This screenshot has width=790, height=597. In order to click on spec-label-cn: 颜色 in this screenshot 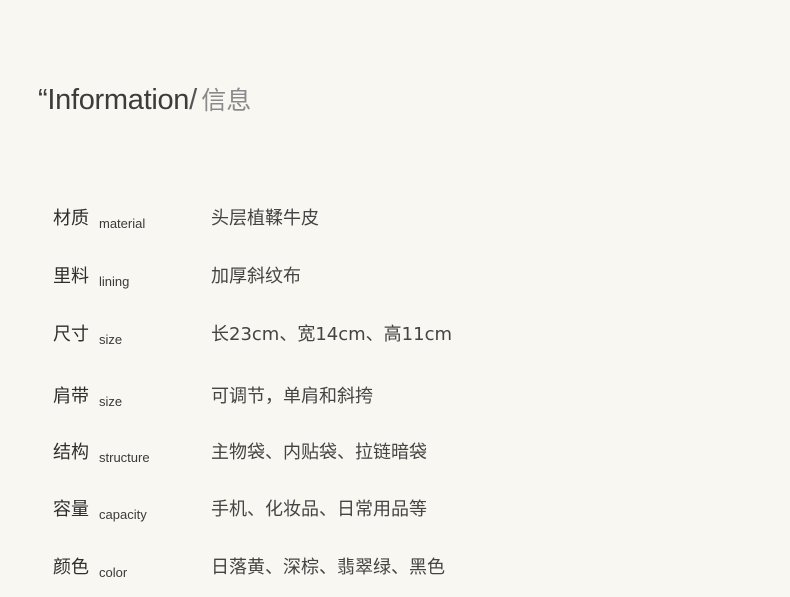, I will do `click(71, 567)`.